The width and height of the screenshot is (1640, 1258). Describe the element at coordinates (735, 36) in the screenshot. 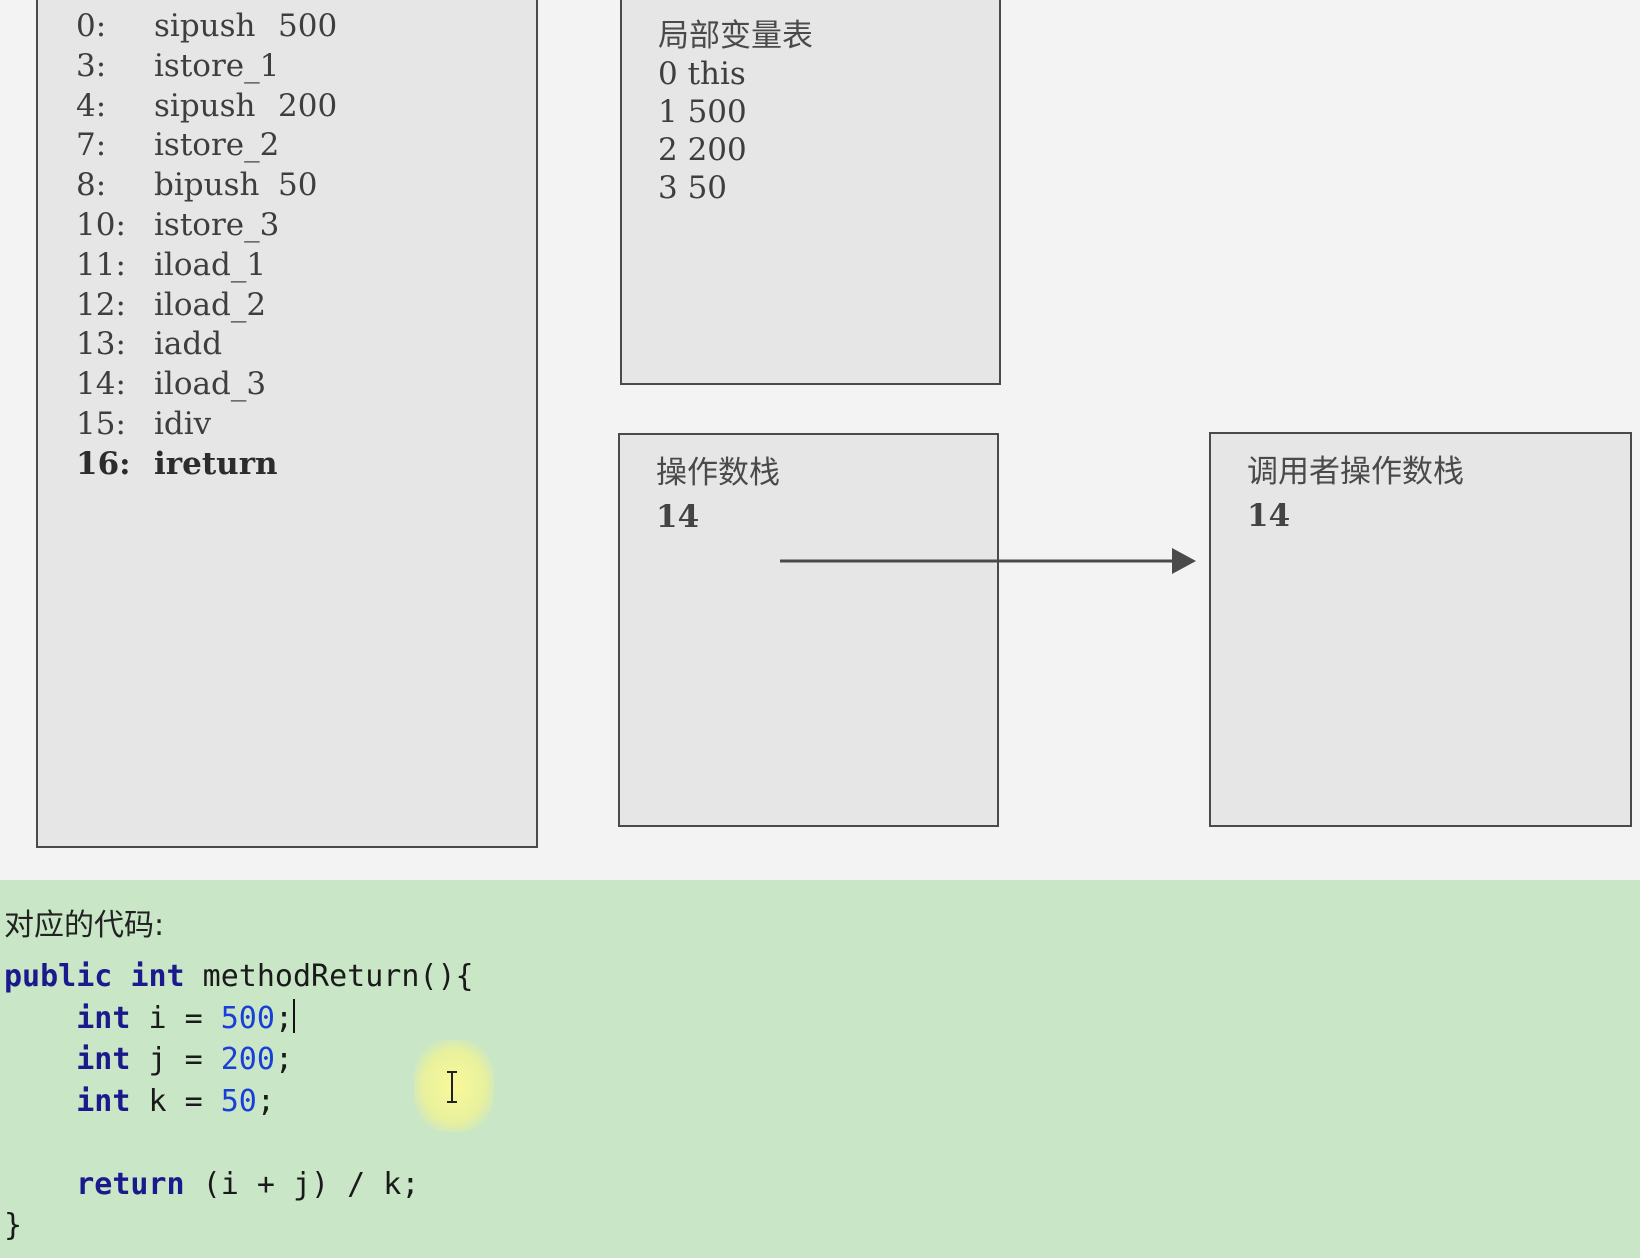

I see `local-variable-table-title: 局部变量表` at that location.